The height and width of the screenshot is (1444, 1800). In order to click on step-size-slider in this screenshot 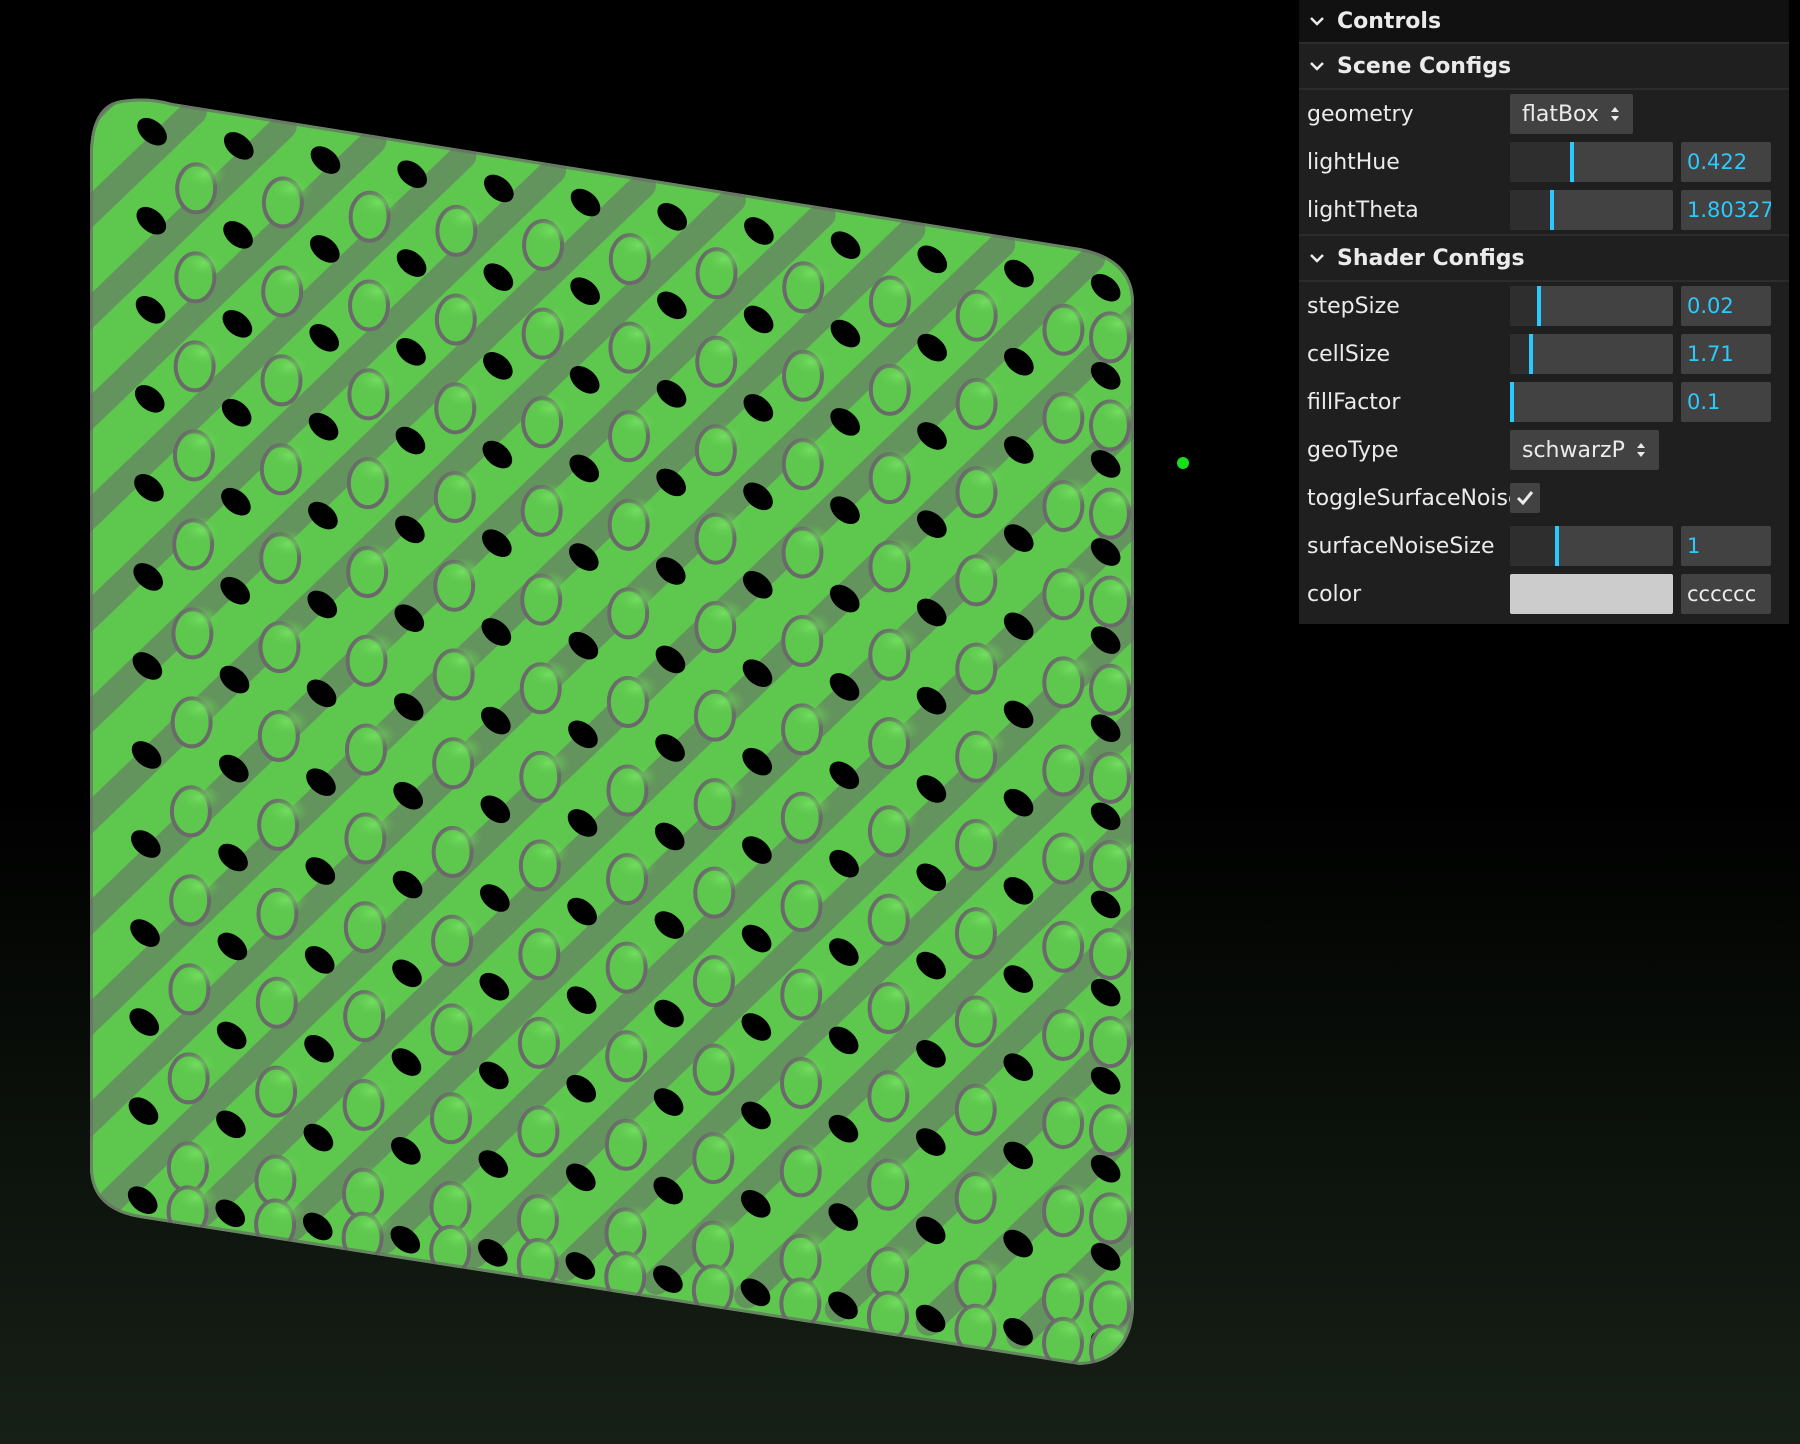, I will do `click(1591, 306)`.